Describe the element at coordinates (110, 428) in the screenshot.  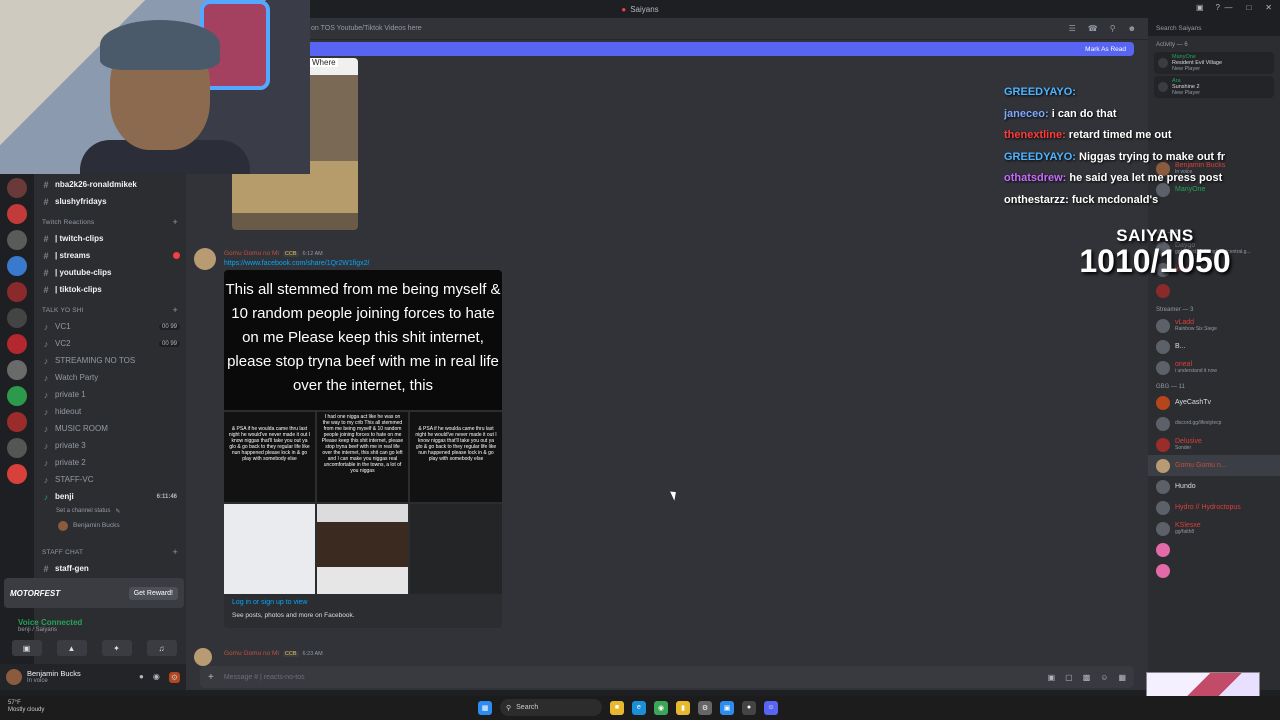
I see `voice-channel-music-room: ♪ MUSIC ROOM` at that location.